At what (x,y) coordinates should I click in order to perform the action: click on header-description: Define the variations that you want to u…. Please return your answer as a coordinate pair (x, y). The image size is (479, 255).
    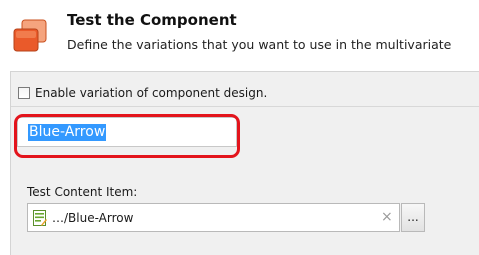
    Looking at the image, I should click on (259, 44).